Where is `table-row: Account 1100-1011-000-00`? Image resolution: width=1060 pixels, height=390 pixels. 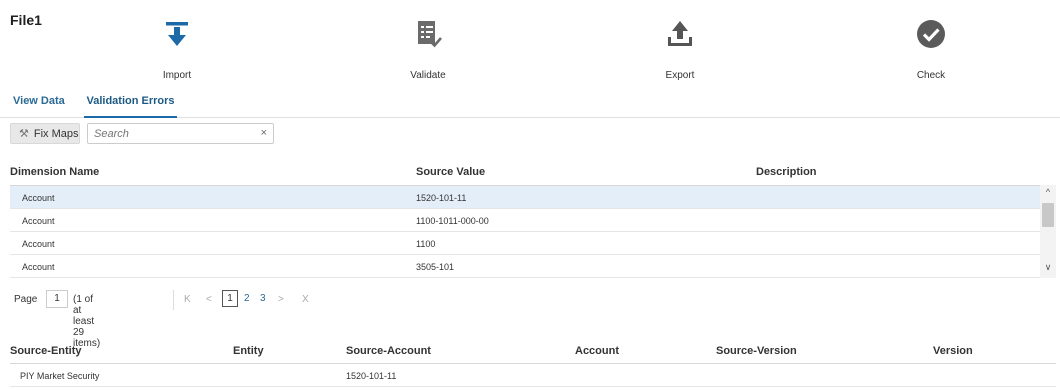
table-row: Account 1100-1011-000-00 is located at coordinates (525, 220).